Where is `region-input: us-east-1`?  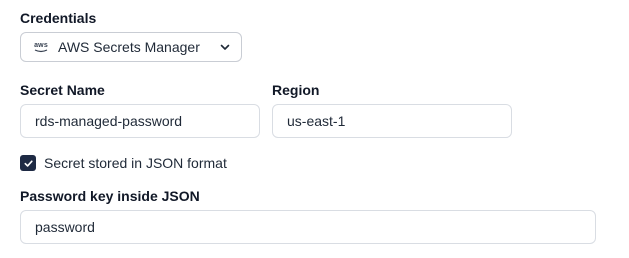 region-input: us-east-1 is located at coordinates (392, 121).